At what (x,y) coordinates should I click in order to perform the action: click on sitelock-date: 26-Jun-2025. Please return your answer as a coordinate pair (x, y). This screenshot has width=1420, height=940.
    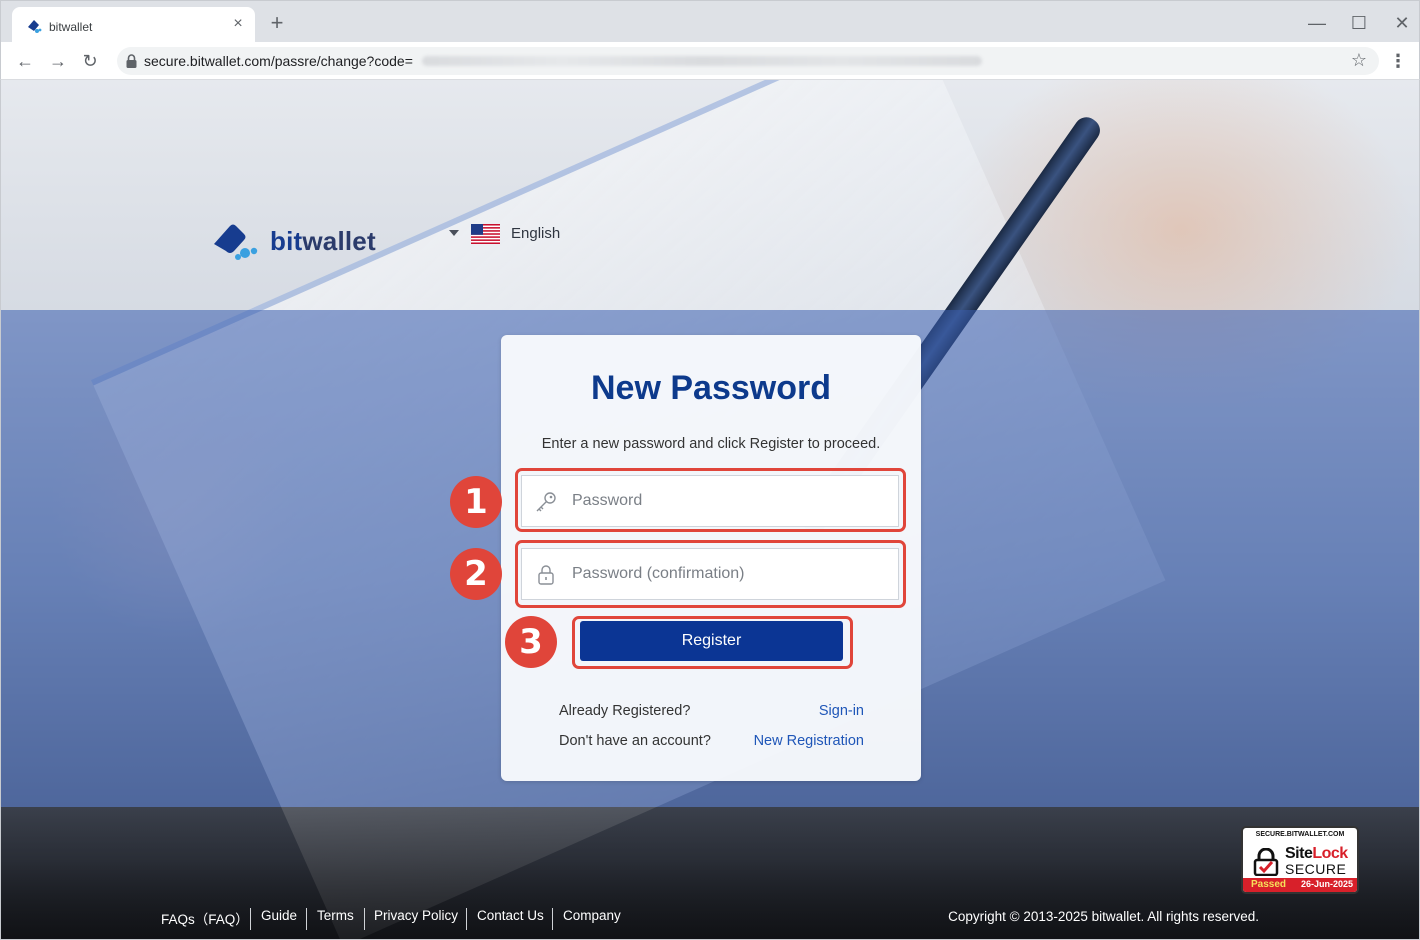
    Looking at the image, I should click on (1326, 884).